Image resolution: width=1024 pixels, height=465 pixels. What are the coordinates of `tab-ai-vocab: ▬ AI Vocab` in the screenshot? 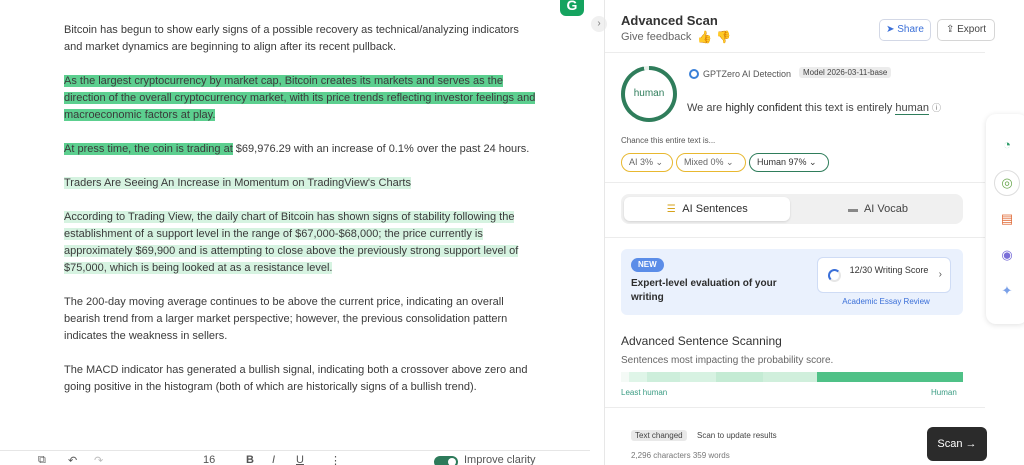 It's located at (878, 209).